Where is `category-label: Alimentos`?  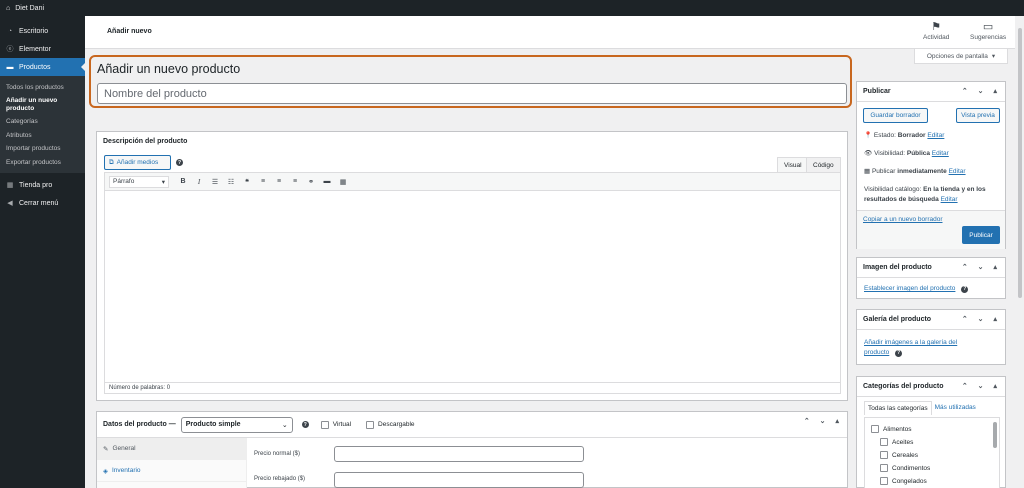
category-label: Alimentos is located at coordinates (897, 429).